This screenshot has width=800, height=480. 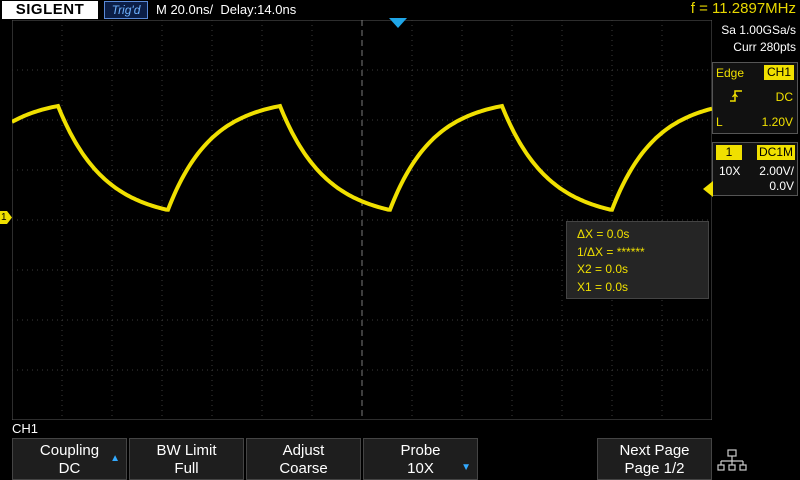 I want to click on next-page-softkey: Next Page Page 1/2, so click(x=654, y=459).